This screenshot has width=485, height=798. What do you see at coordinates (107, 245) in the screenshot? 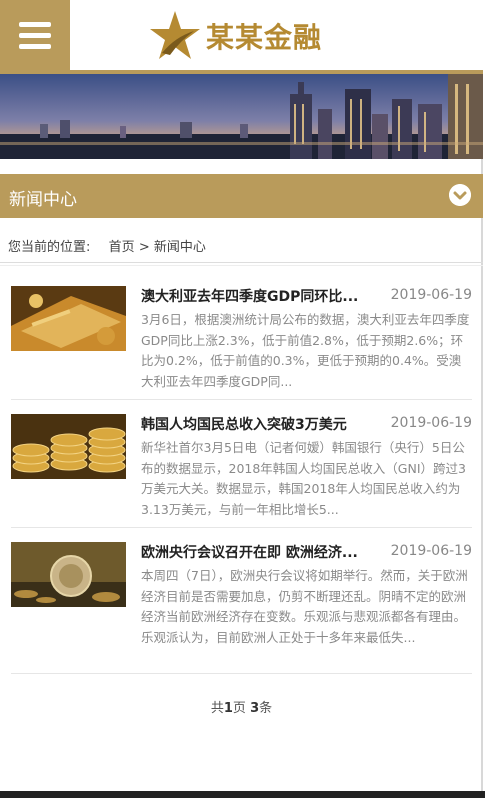
I see `breadcrumb: 您当前的位置: 首页 > 新闻中心` at bounding box center [107, 245].